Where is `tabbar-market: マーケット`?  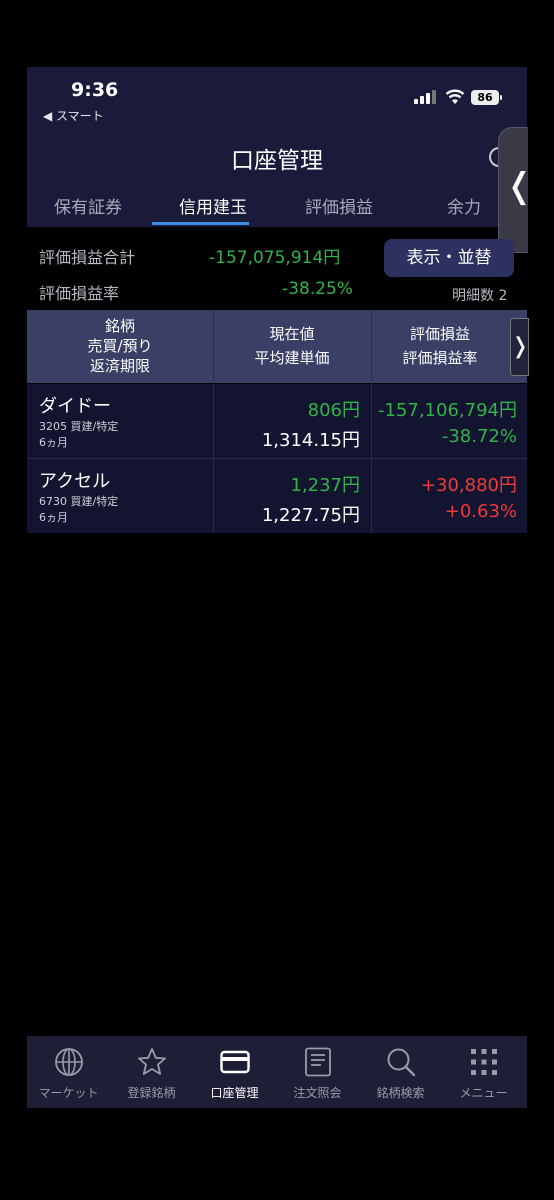
tabbar-market: マーケット is located at coordinates (68, 1072).